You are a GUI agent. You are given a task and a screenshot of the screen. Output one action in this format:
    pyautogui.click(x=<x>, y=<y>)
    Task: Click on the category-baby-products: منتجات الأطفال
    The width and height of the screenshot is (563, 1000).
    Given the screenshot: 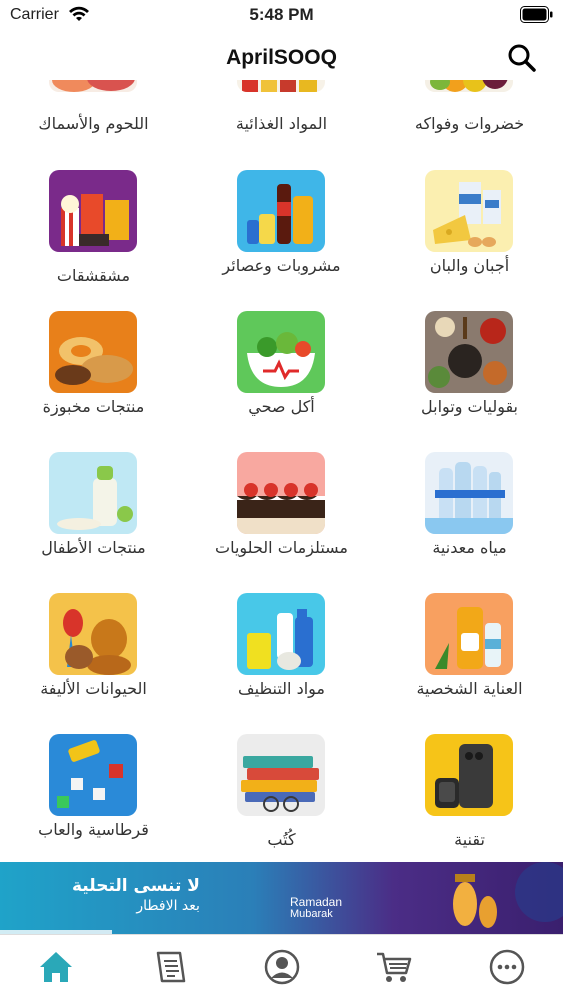 What is the action you would take?
    pyautogui.click(x=93, y=522)
    